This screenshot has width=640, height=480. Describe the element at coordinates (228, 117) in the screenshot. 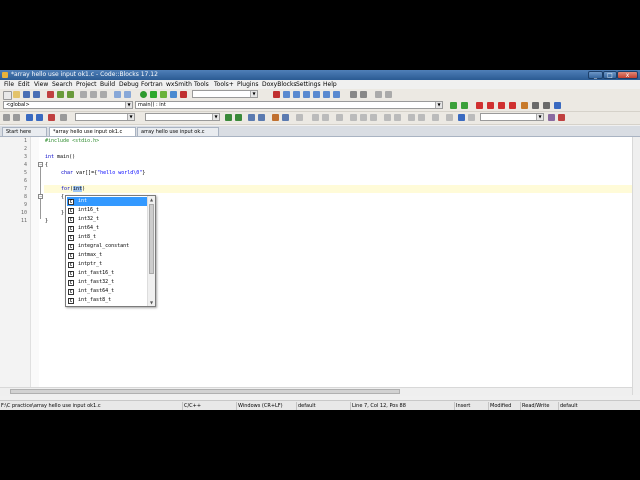

I see `find-prev-icon` at that location.